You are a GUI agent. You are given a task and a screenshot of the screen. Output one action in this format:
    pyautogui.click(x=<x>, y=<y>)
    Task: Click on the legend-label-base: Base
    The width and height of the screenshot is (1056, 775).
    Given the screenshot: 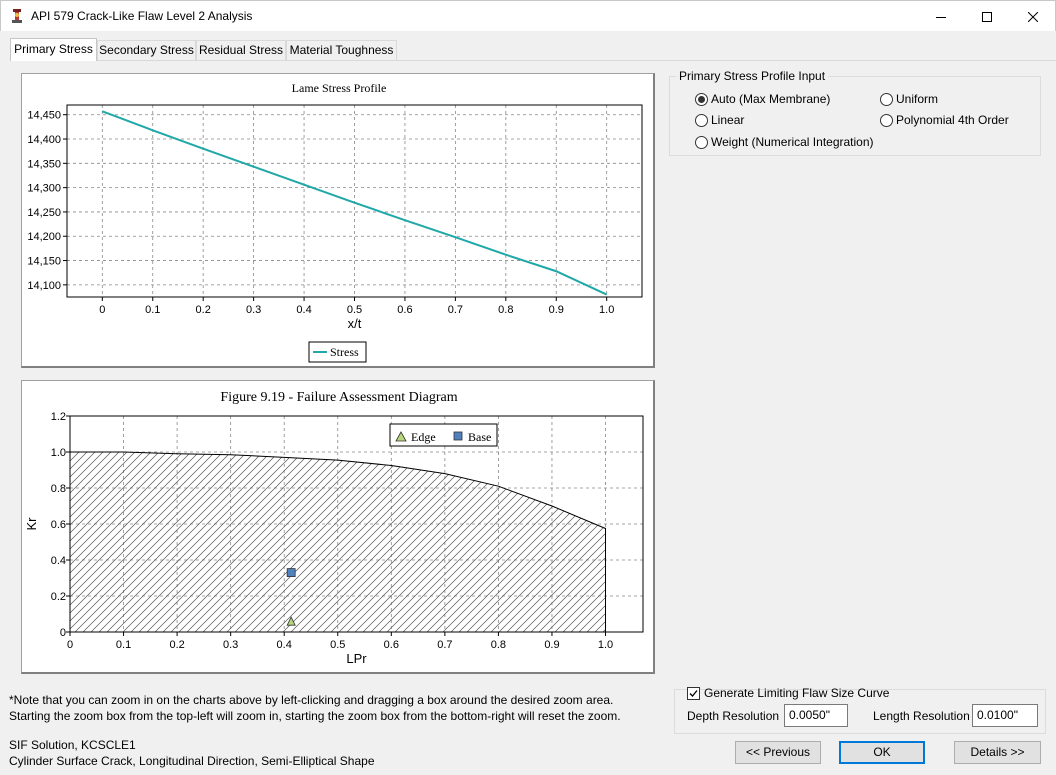 What is the action you would take?
    pyautogui.click(x=479, y=437)
    